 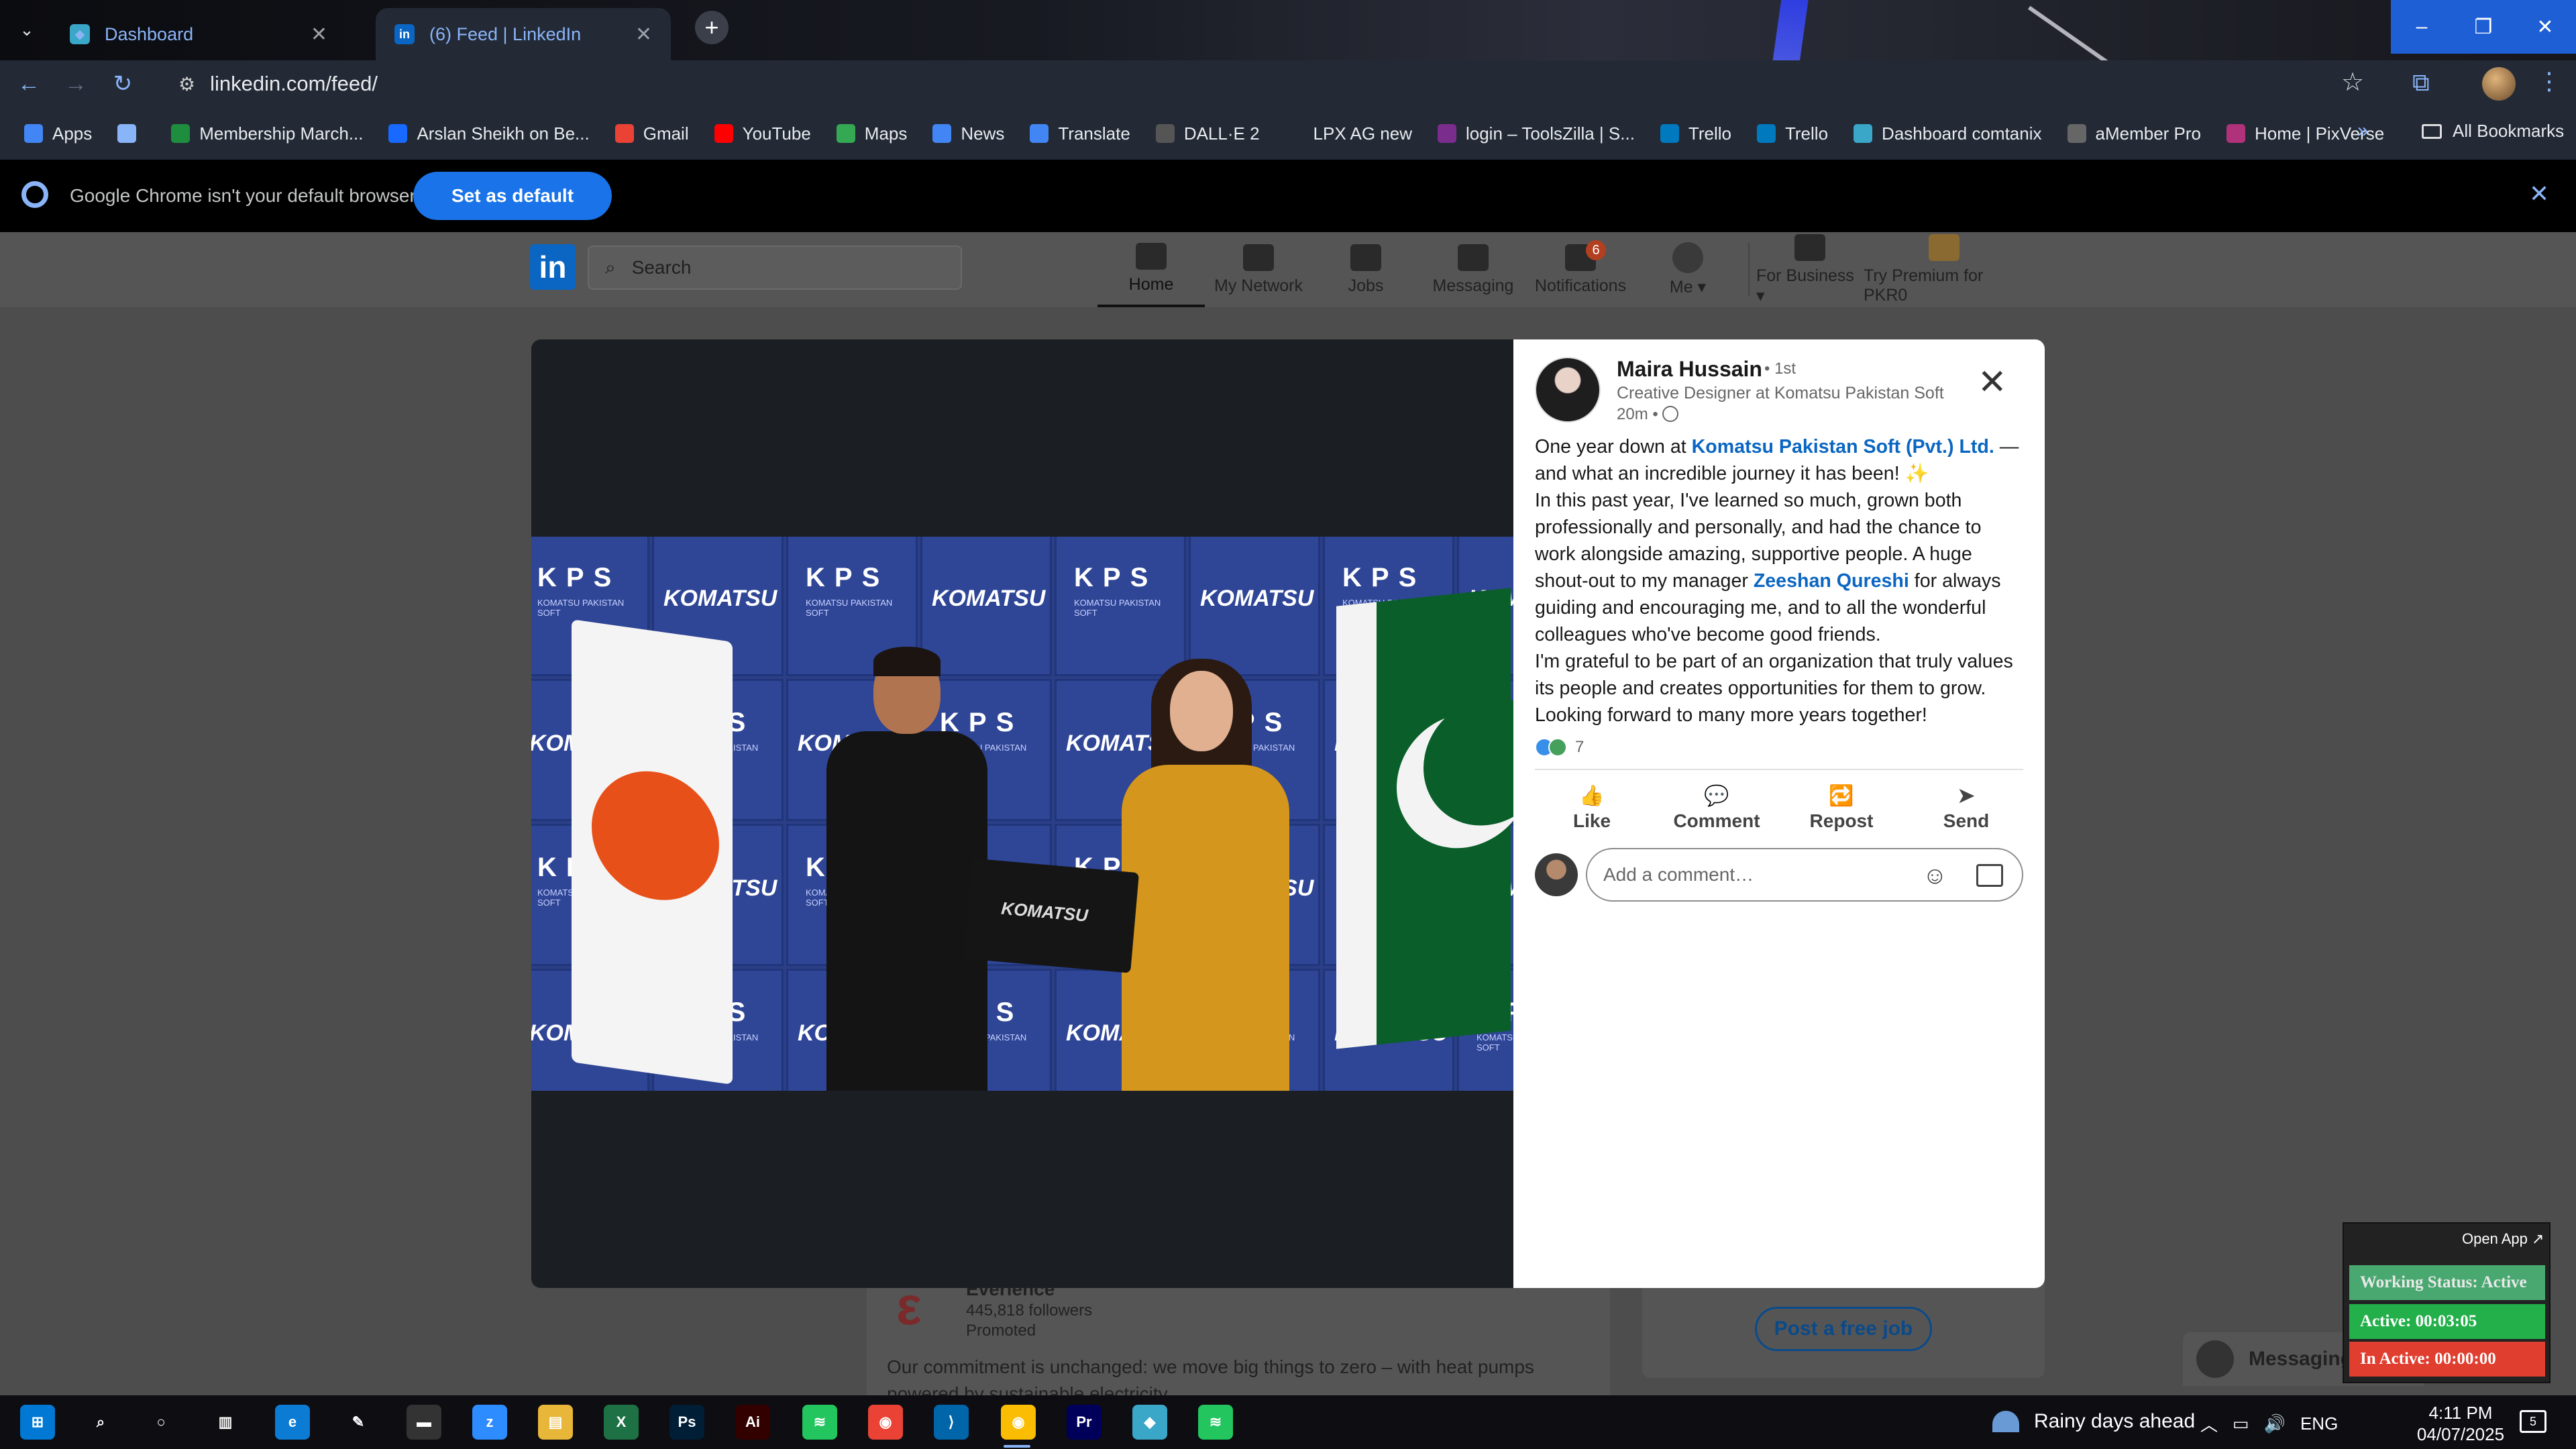 What do you see at coordinates (80, 34) in the screenshot?
I see `dashboard-favicon-icon: ◆` at bounding box center [80, 34].